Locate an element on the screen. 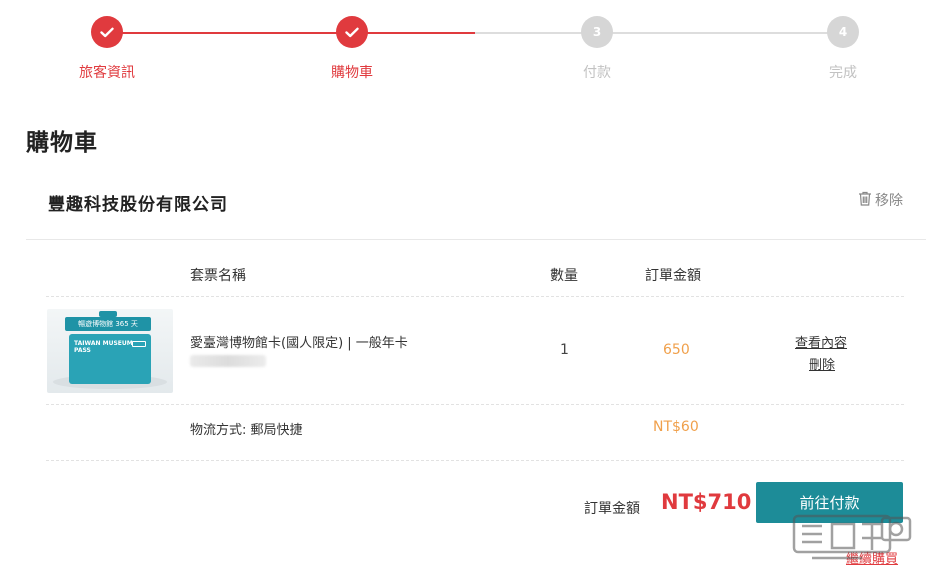 The height and width of the screenshot is (578, 933). step-label: 旅客資訊 is located at coordinates (107, 73).